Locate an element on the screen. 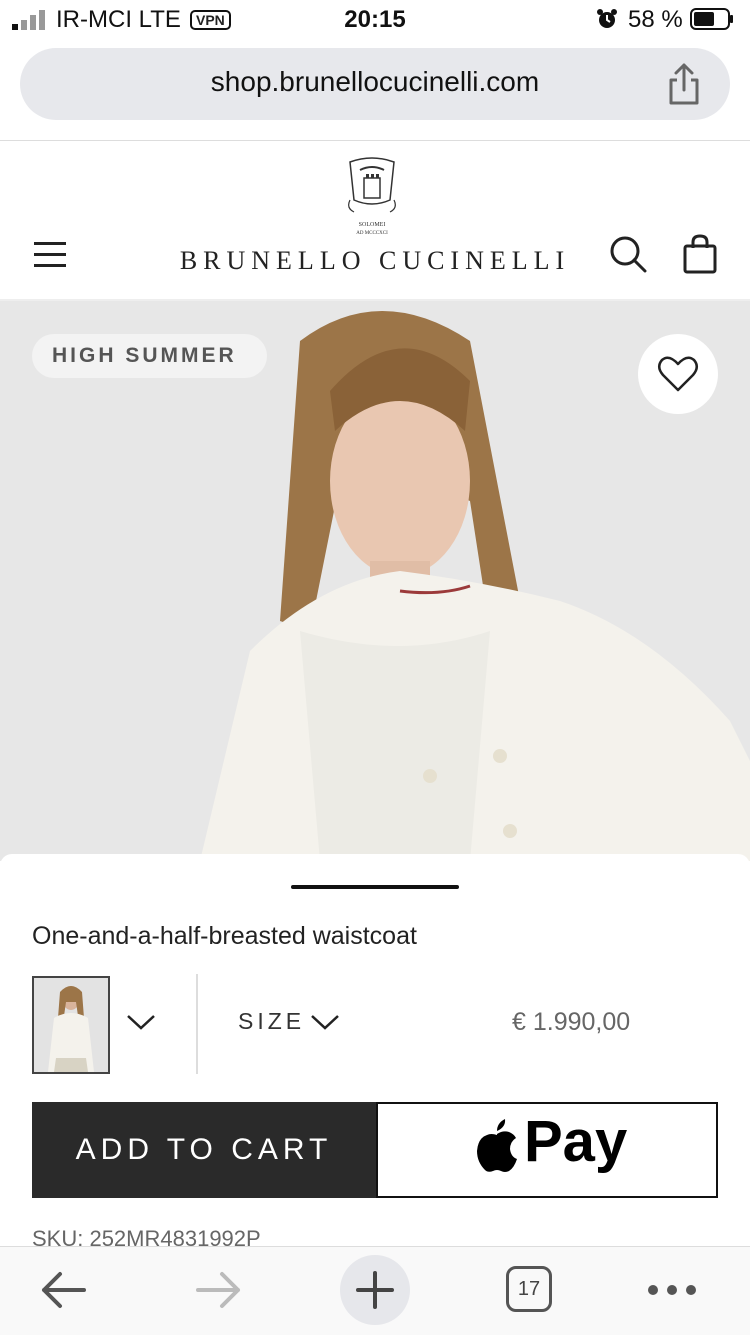  product-price: € 1.990,00 is located at coordinates (571, 1022).